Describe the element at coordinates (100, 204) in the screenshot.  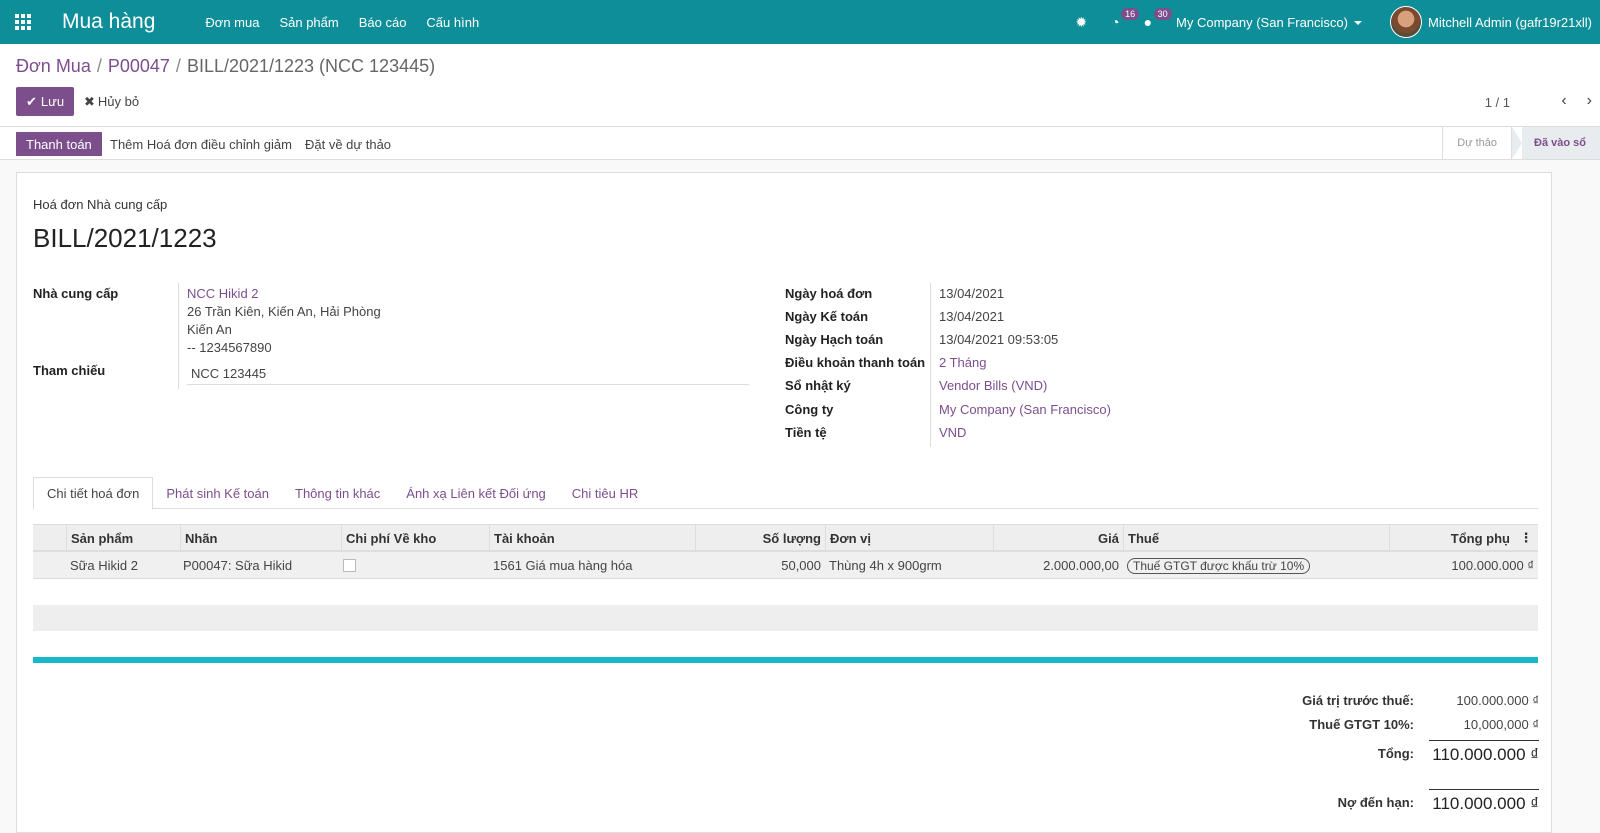
I see `document-kind: Hoá đơn Nhà cung cấp` at that location.